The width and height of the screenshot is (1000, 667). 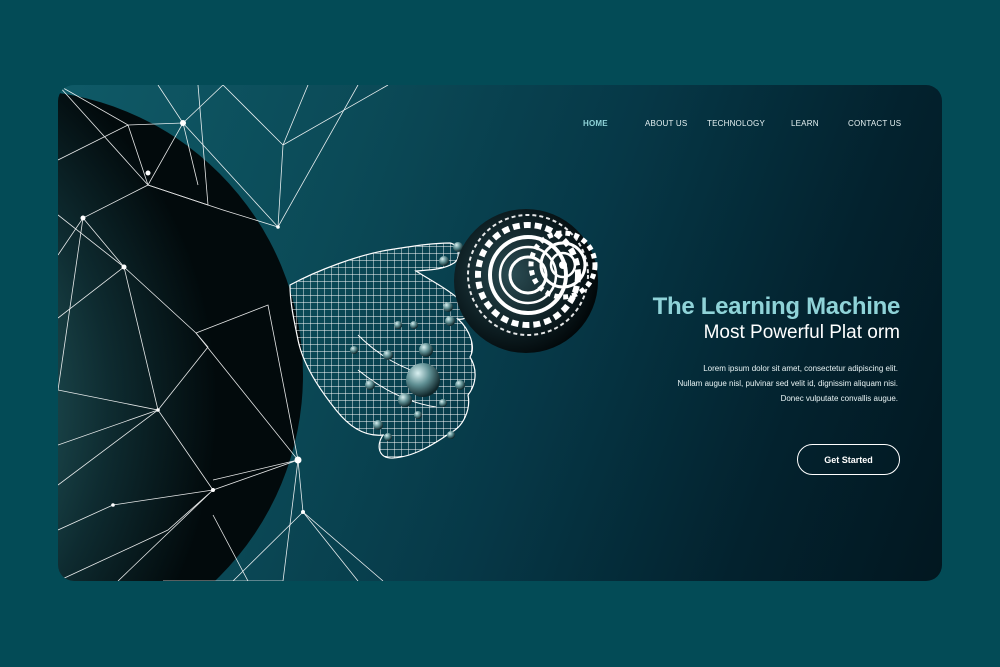 I want to click on hero-subtitle: Most Powerful Plat orm, so click(x=801, y=332).